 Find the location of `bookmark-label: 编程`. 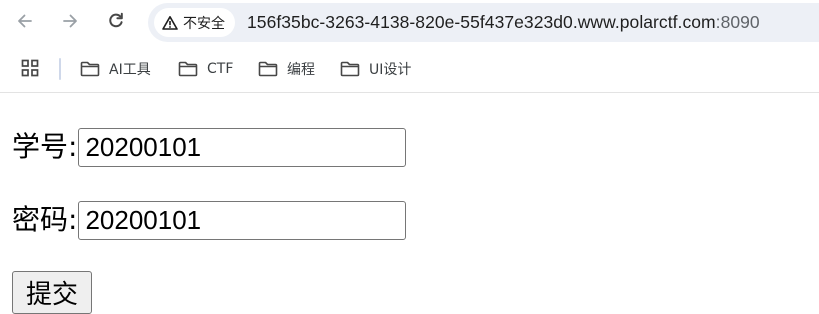

bookmark-label: 编程 is located at coordinates (301, 70).